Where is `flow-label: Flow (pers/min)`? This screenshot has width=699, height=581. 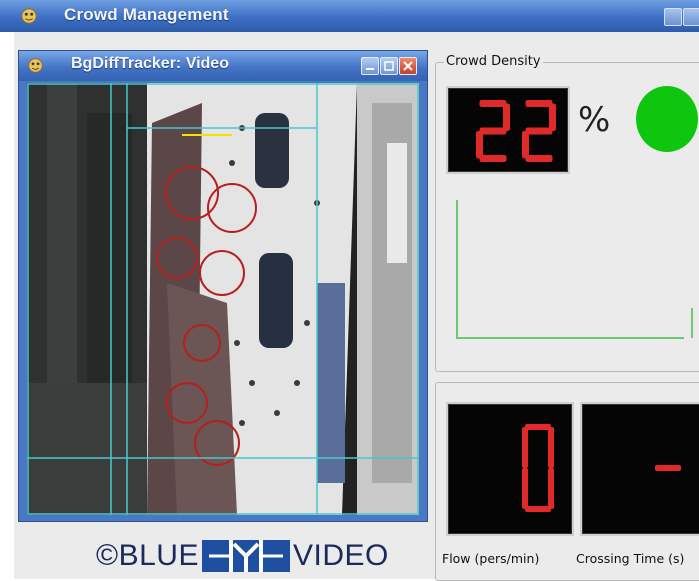
flow-label: Flow (pers/min) is located at coordinates (491, 558).